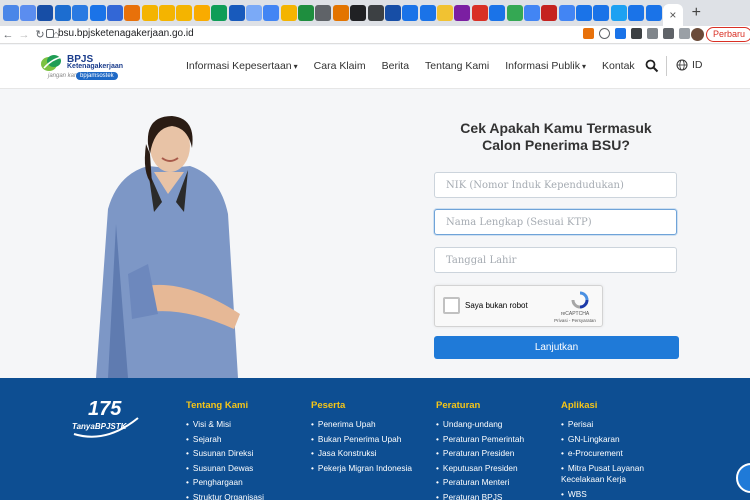  What do you see at coordinates (480, 468) in the screenshot?
I see `footer-link: Keputusan Presiden` at bounding box center [480, 468].